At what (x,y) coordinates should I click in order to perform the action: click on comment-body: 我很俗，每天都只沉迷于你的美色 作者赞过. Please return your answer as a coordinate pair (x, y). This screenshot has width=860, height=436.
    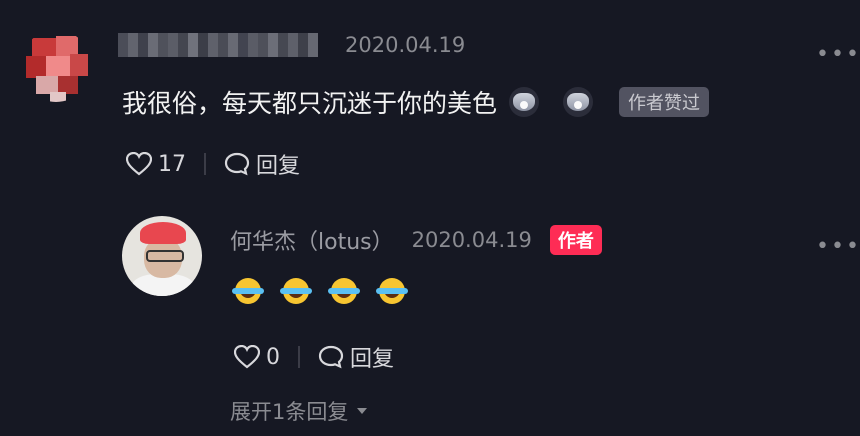
    Looking at the image, I should click on (416, 102).